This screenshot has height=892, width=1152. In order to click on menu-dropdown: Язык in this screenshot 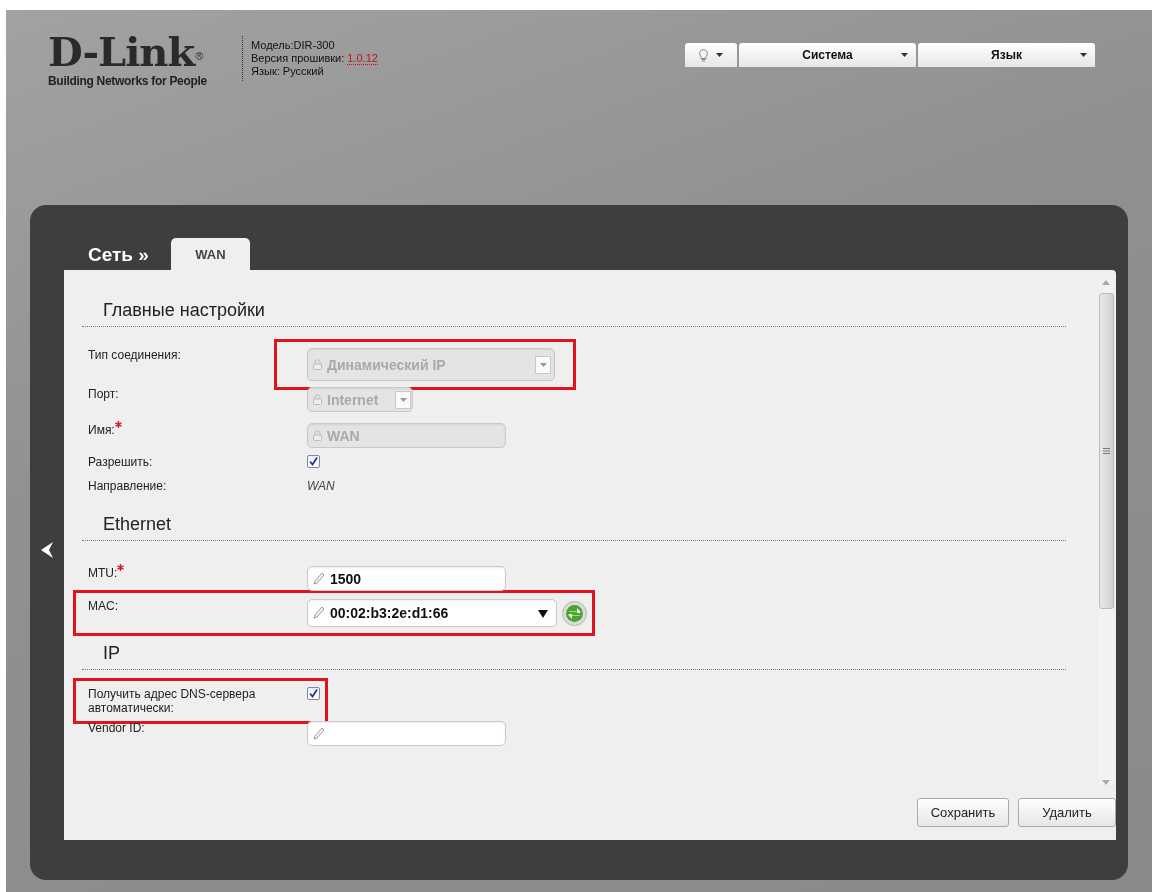, I will do `click(1006, 55)`.